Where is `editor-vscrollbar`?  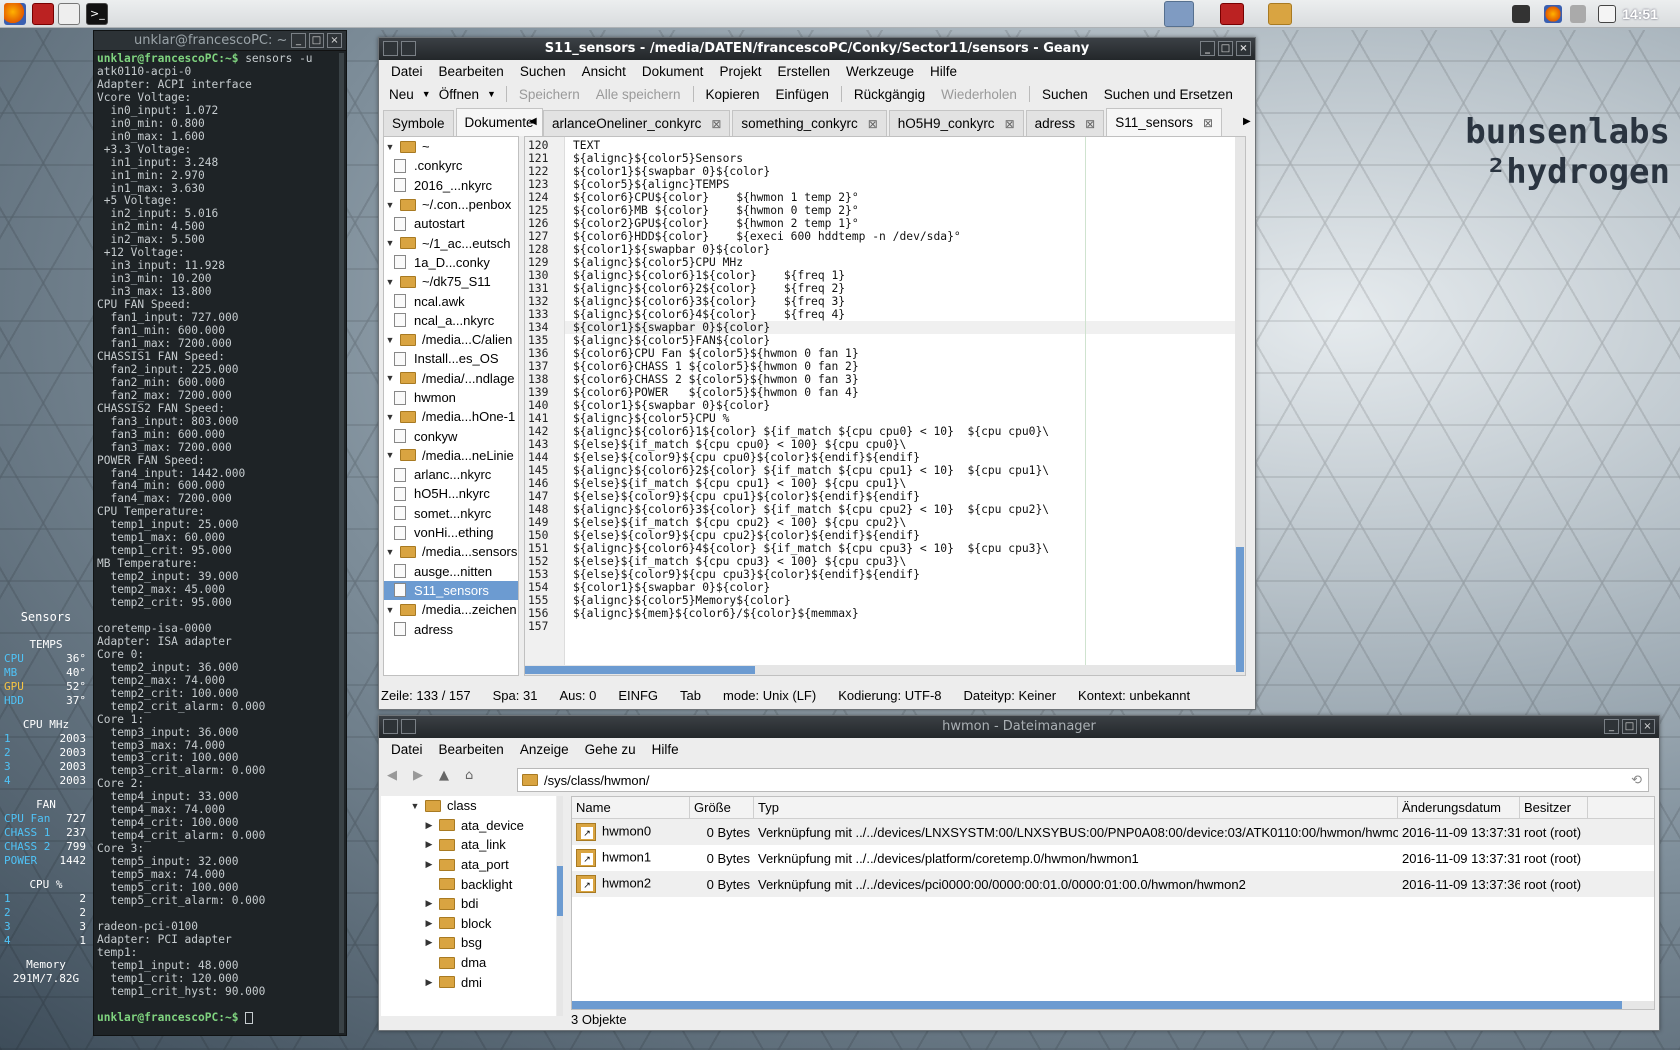 editor-vscrollbar is located at coordinates (1240, 406).